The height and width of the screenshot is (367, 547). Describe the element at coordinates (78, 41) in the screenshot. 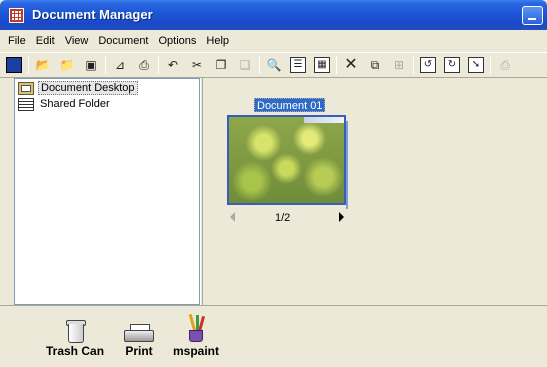

I see `menu-view: View` at that location.